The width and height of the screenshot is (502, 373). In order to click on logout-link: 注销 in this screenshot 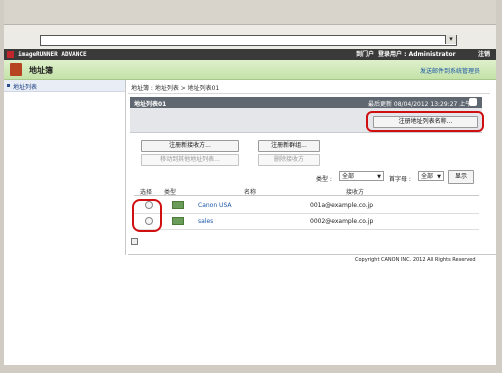, I will do `click(484, 54)`.